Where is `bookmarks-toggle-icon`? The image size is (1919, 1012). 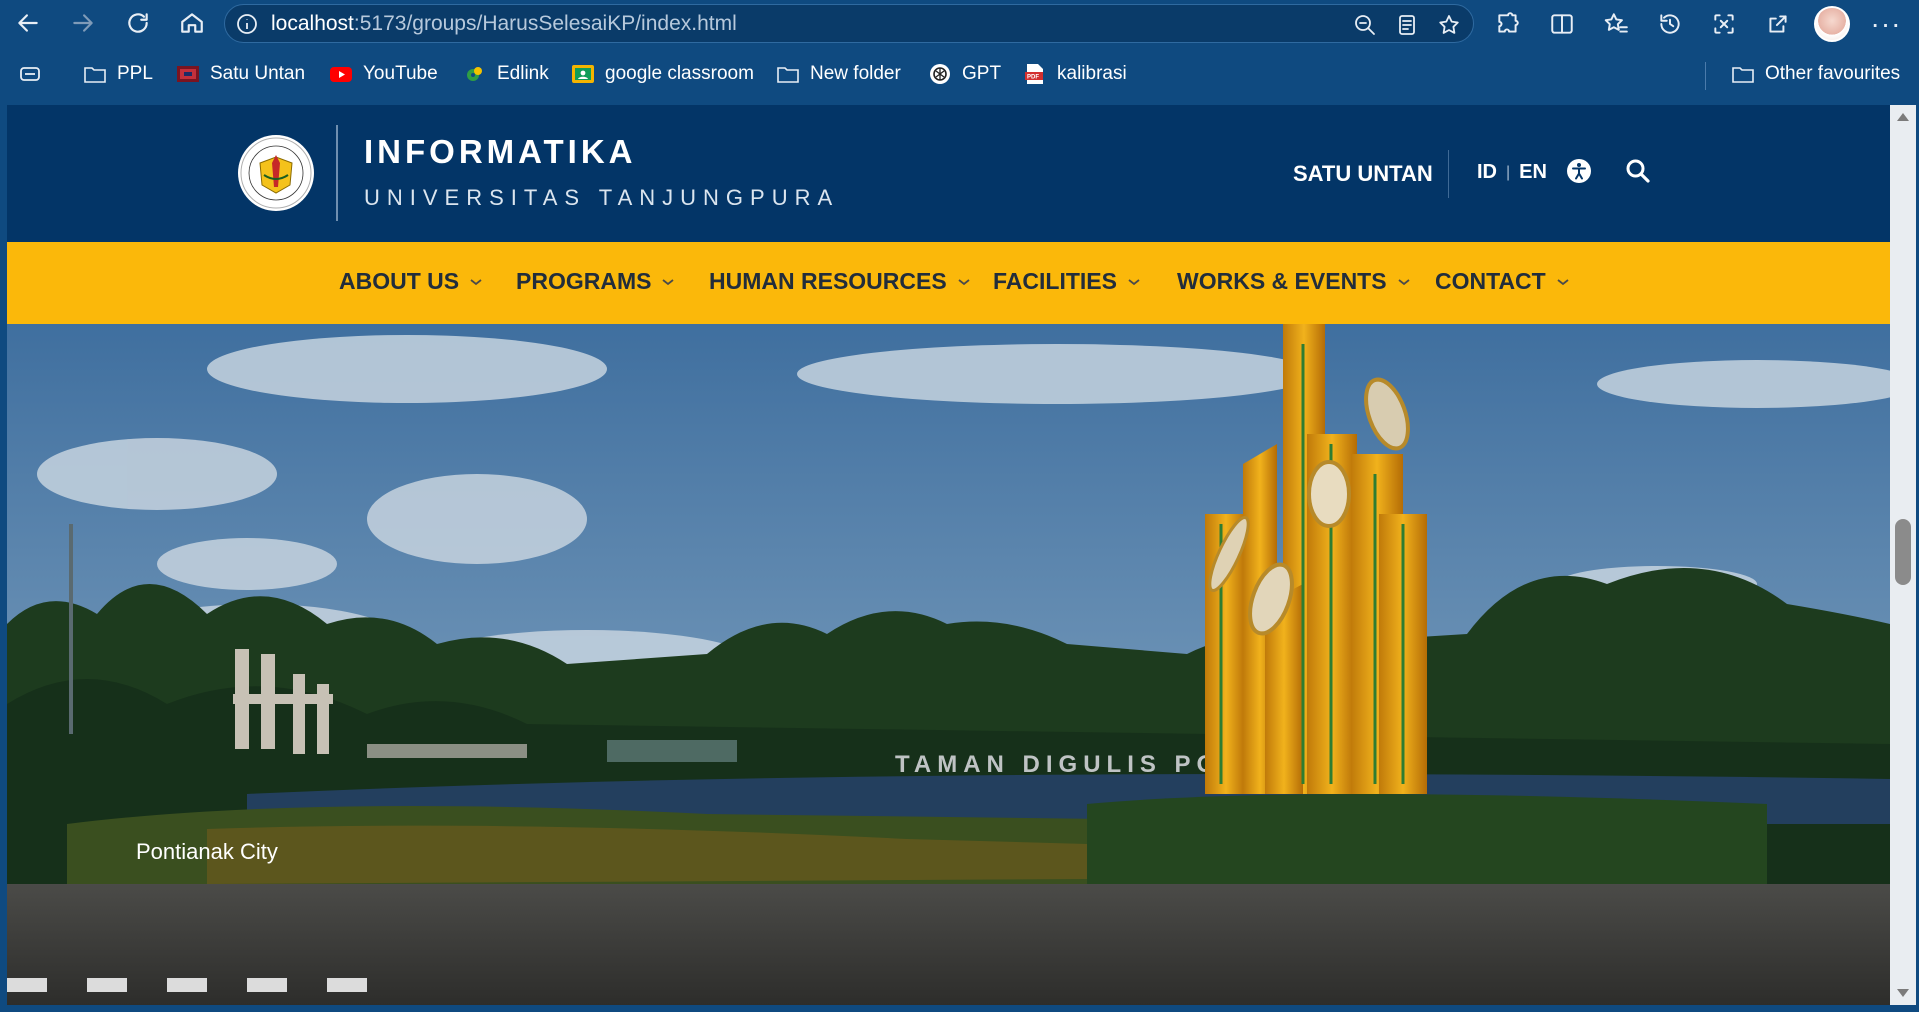 bookmarks-toggle-icon is located at coordinates (30, 74).